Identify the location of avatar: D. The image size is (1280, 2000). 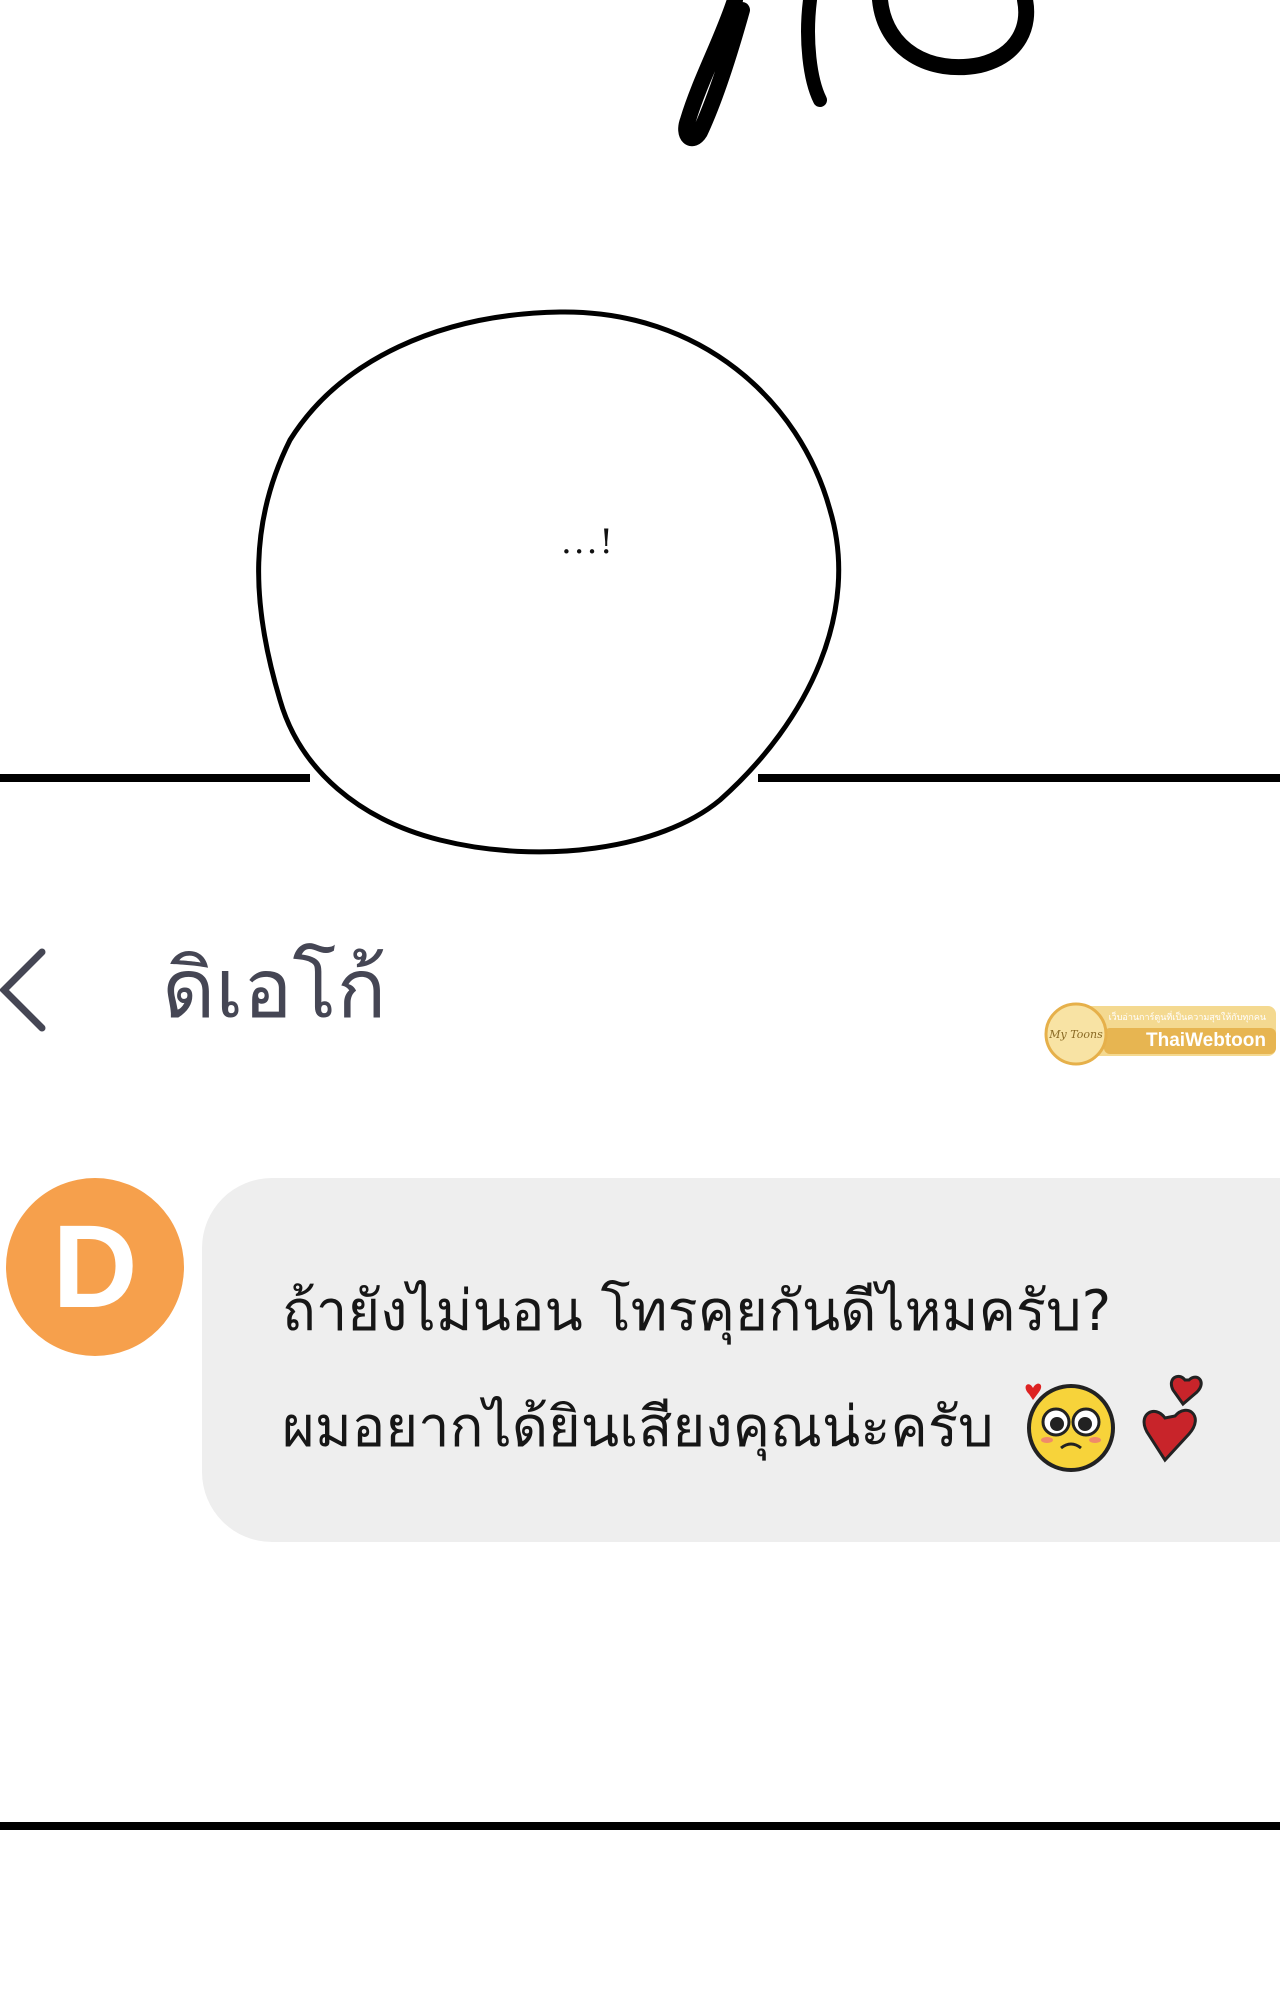
(95, 1267).